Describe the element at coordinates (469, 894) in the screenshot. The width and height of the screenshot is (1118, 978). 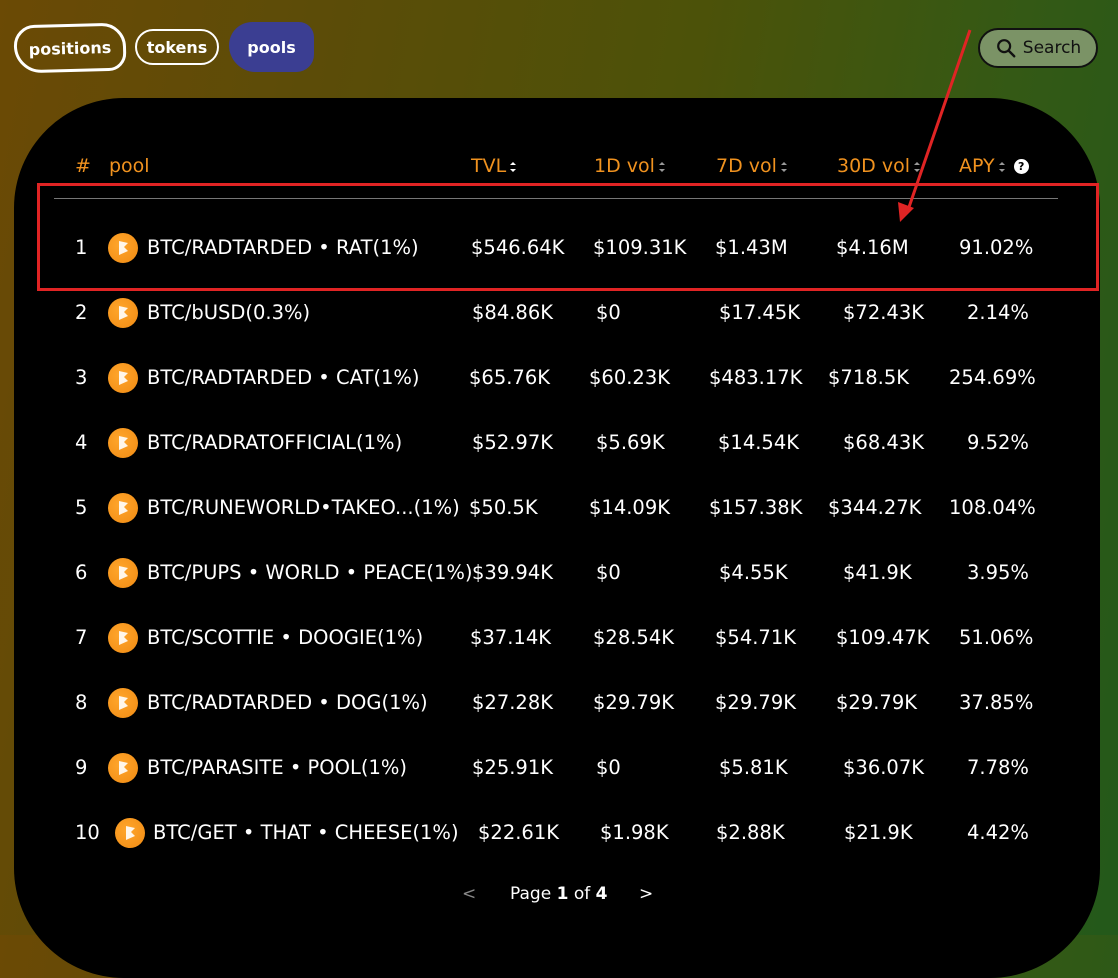
I see `prev-page-button: <` at that location.